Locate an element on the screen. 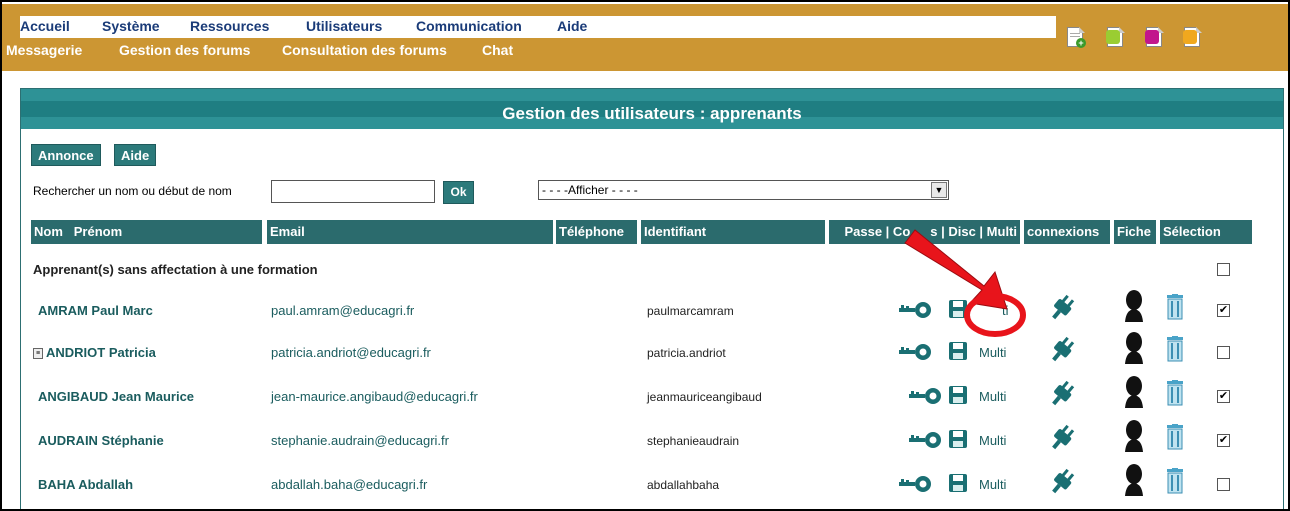 This screenshot has height=511, width=1290. annotation-layer is located at coordinates (965, 283).